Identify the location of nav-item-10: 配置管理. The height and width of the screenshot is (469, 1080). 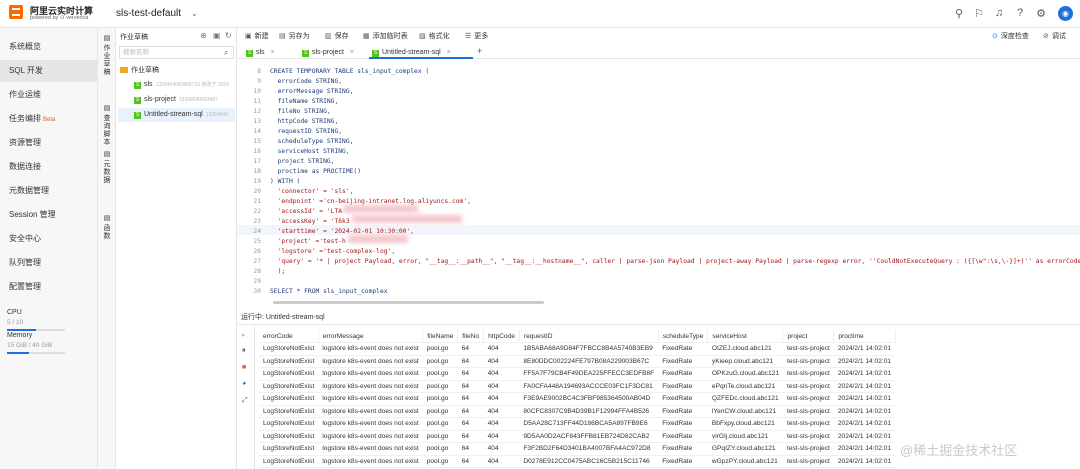
(48, 287).